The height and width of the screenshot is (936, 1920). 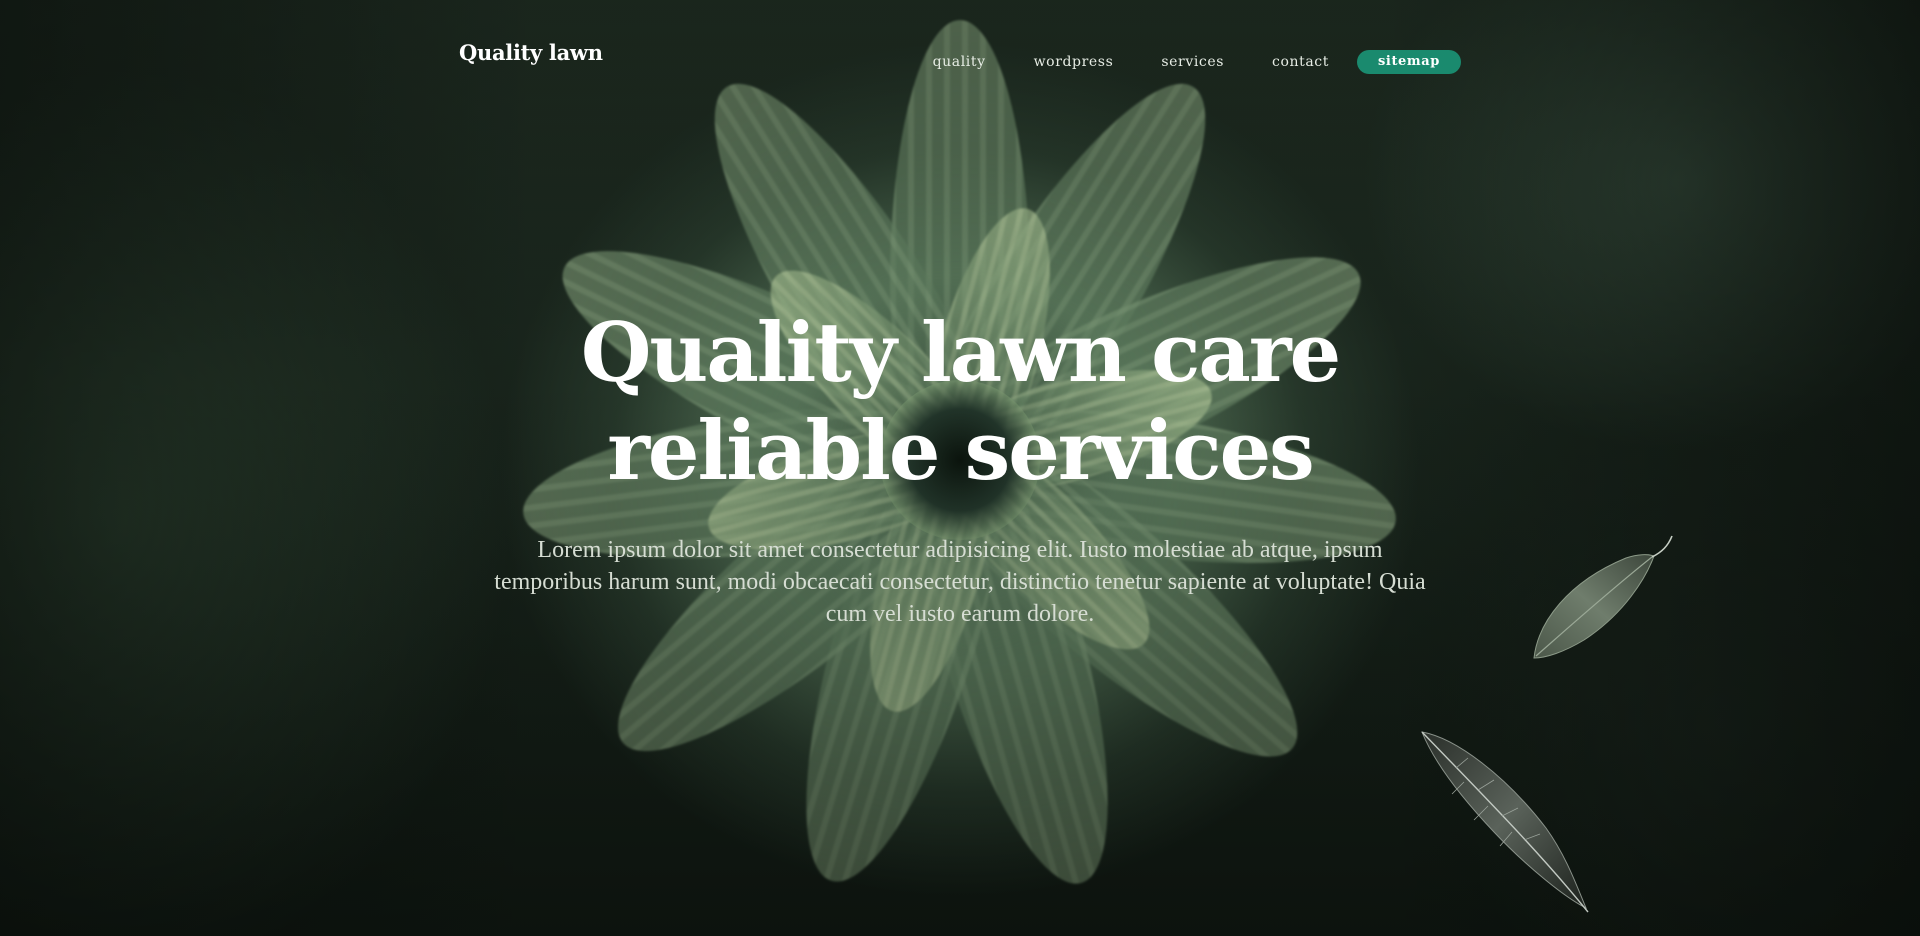 I want to click on nav-link-contact: contact, so click(x=1300, y=62).